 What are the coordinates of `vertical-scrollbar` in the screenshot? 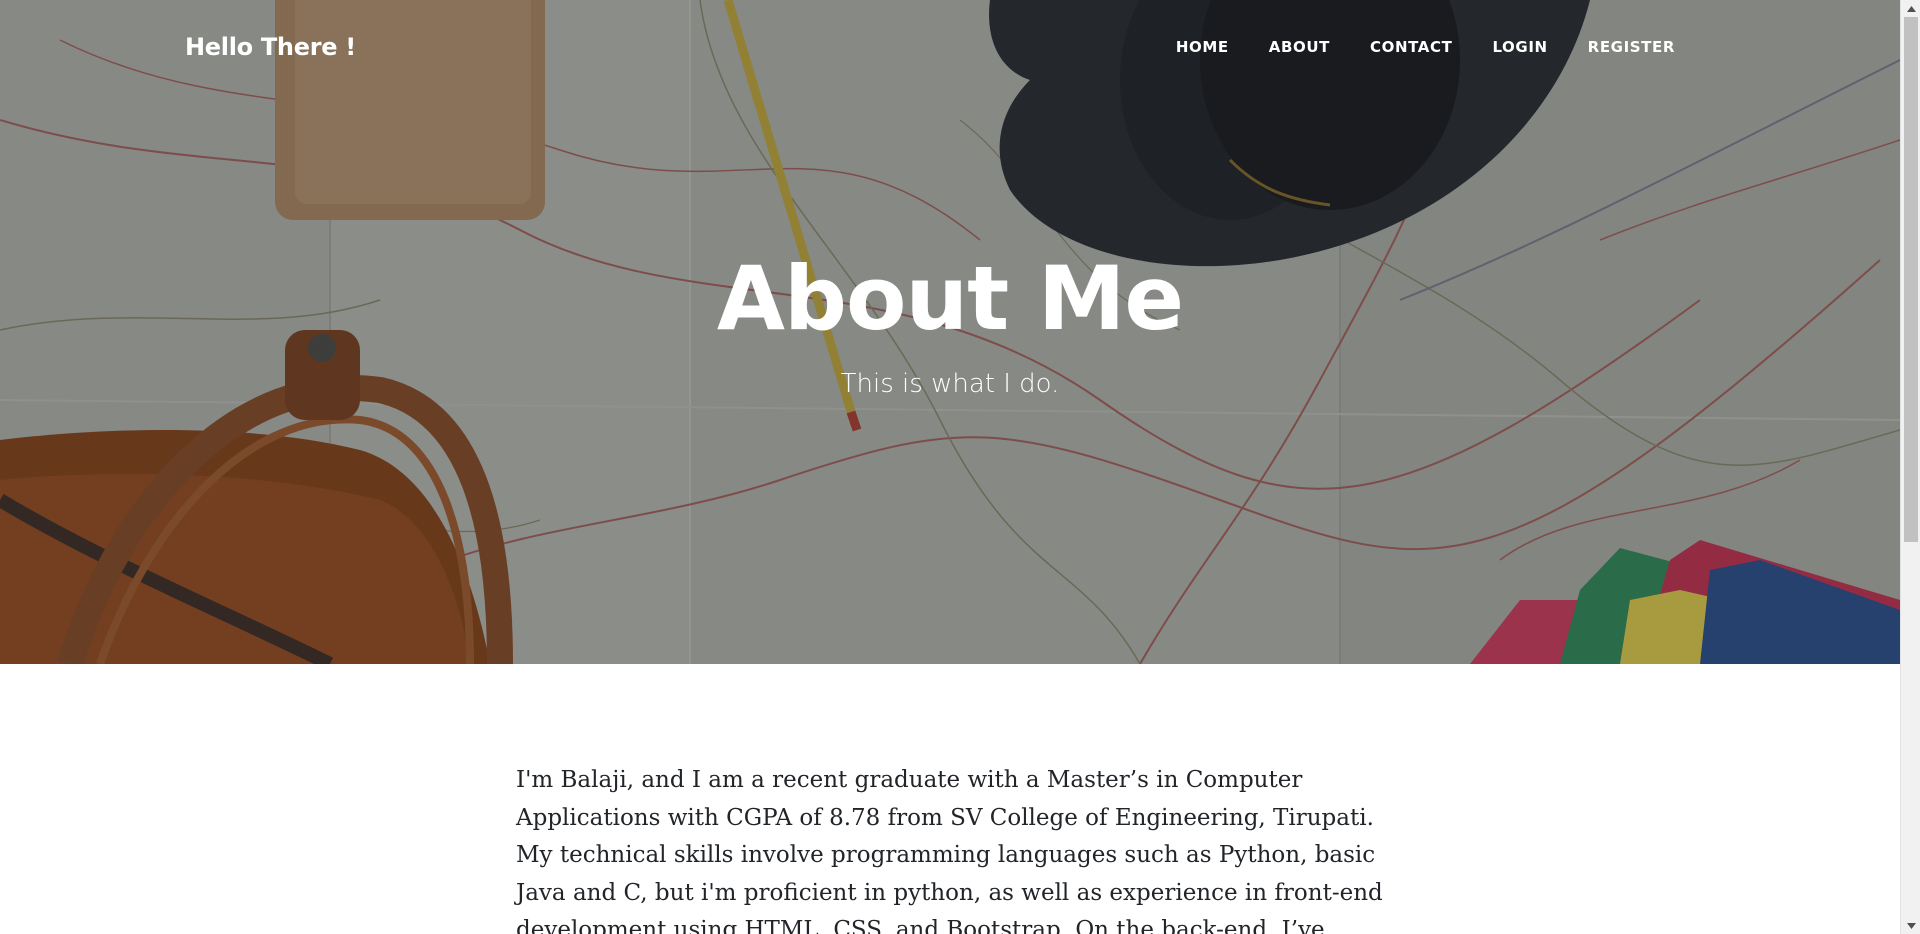 It's located at (1910, 467).